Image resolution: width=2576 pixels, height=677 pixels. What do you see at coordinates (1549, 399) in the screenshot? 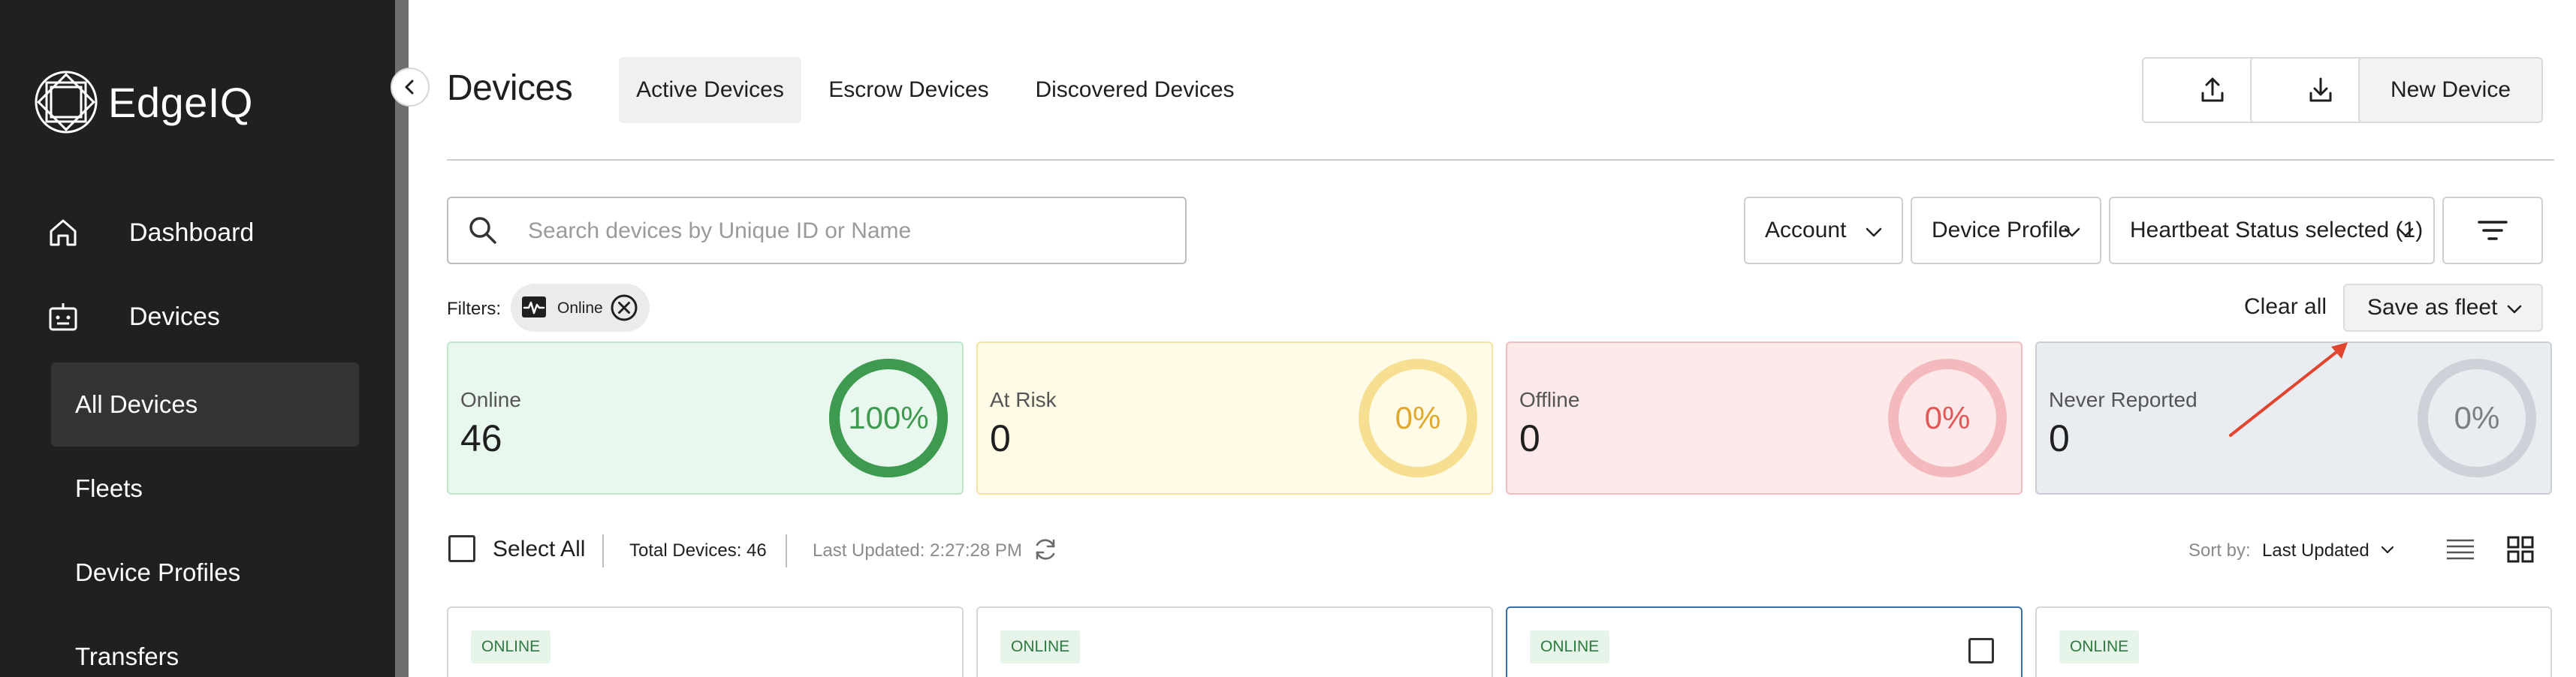
I see `stat-label: Offline` at bounding box center [1549, 399].